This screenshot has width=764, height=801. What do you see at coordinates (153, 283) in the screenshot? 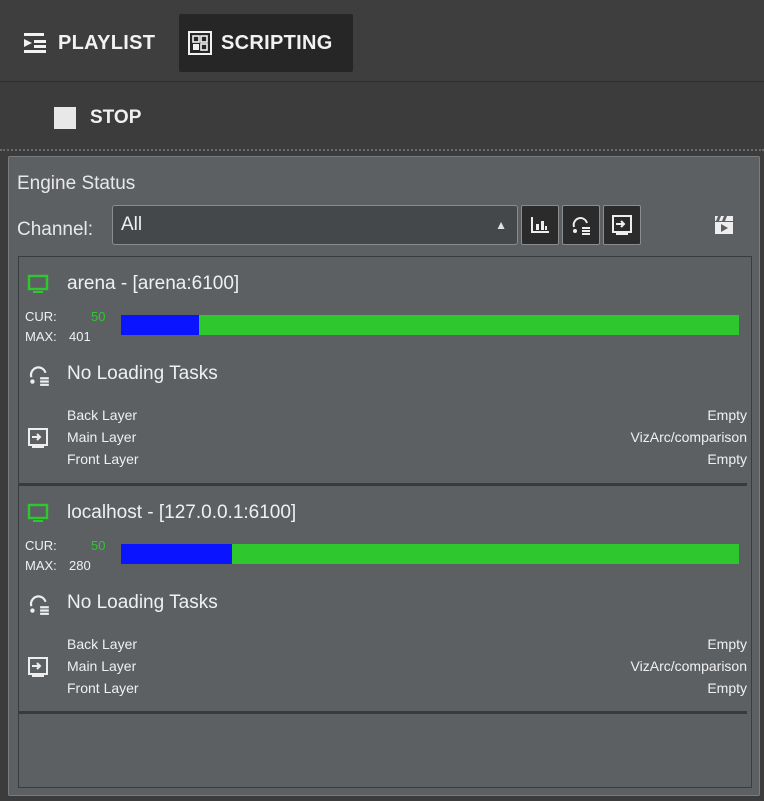
I see `engine-name: arena - [arena:6100]` at bounding box center [153, 283].